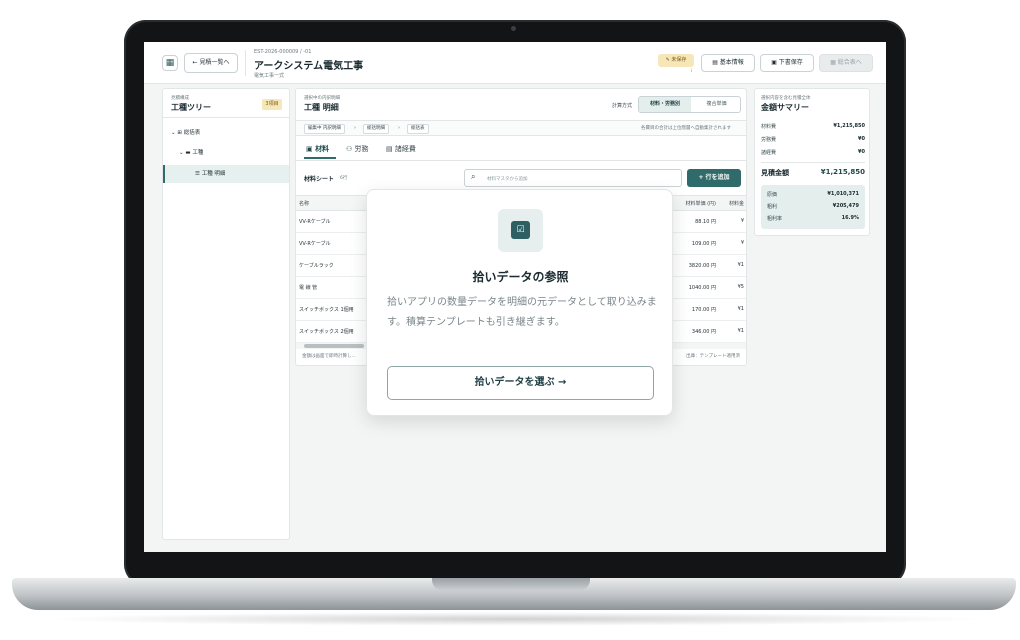 The width and height of the screenshot is (1020, 640). I want to click on calc-method-toggle: 材料・労務別 複合単価, so click(689, 104).